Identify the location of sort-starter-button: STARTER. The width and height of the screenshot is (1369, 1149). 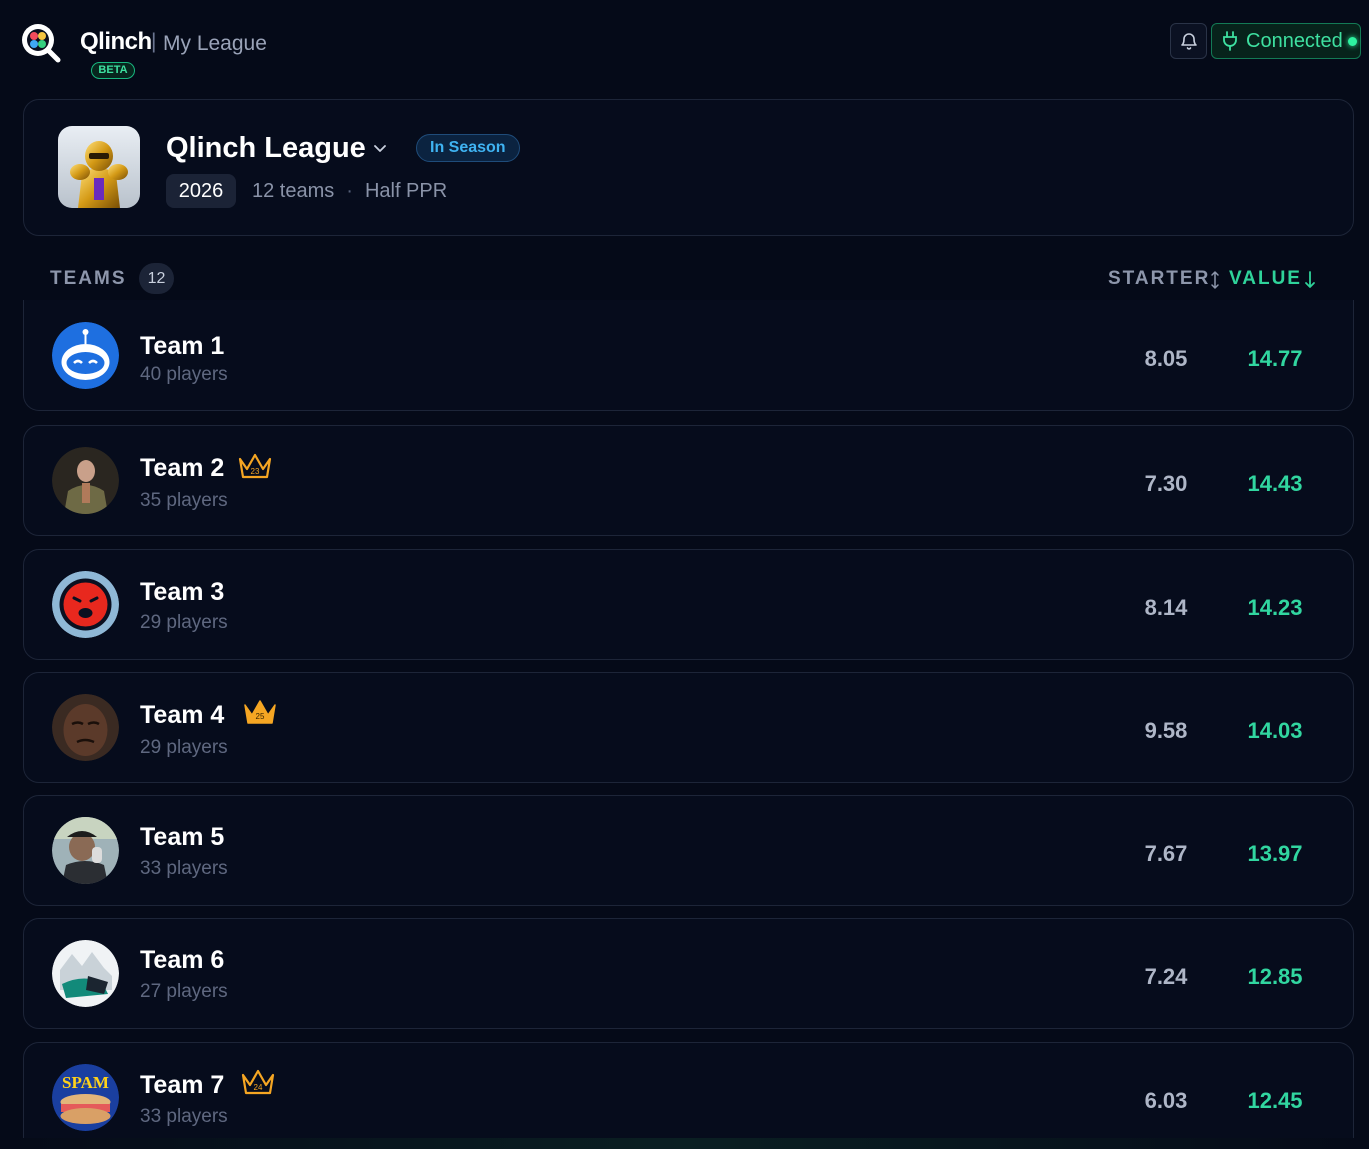
(1159, 279).